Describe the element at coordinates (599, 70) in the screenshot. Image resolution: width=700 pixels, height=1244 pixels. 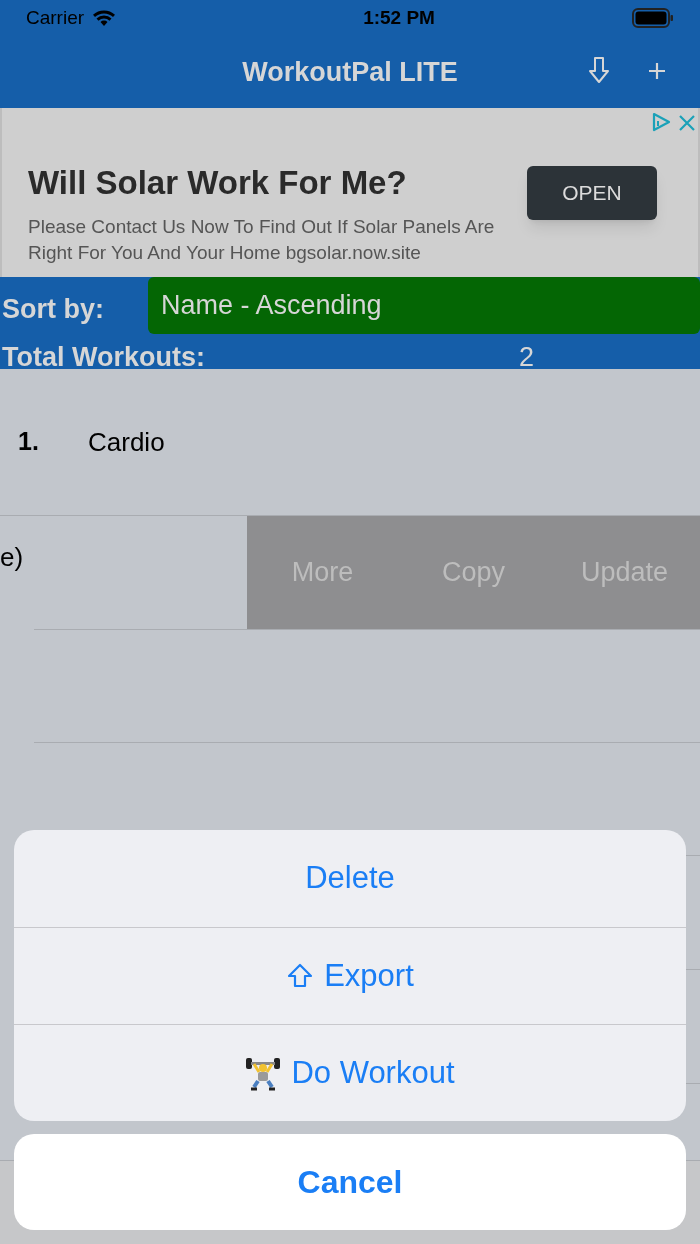
I see `download-icon` at that location.